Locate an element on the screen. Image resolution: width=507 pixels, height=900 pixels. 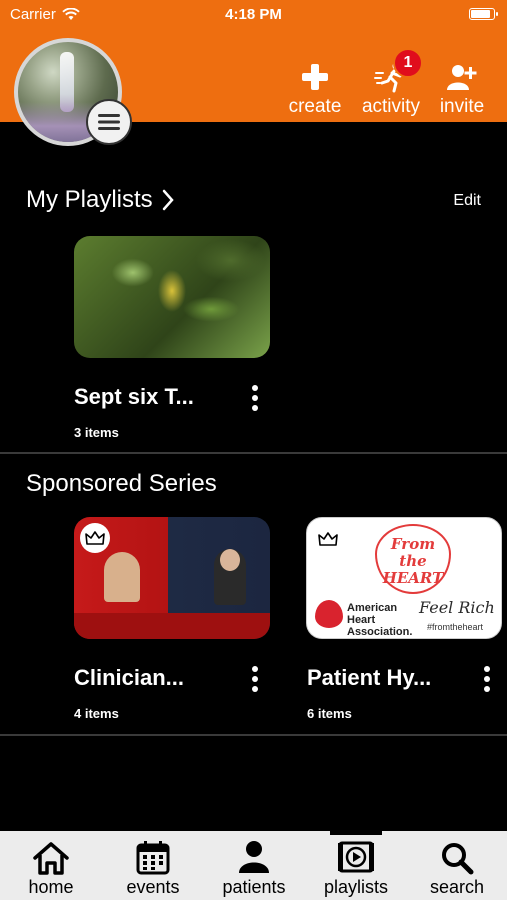
activity-label: activity is located at coordinates (391, 106).